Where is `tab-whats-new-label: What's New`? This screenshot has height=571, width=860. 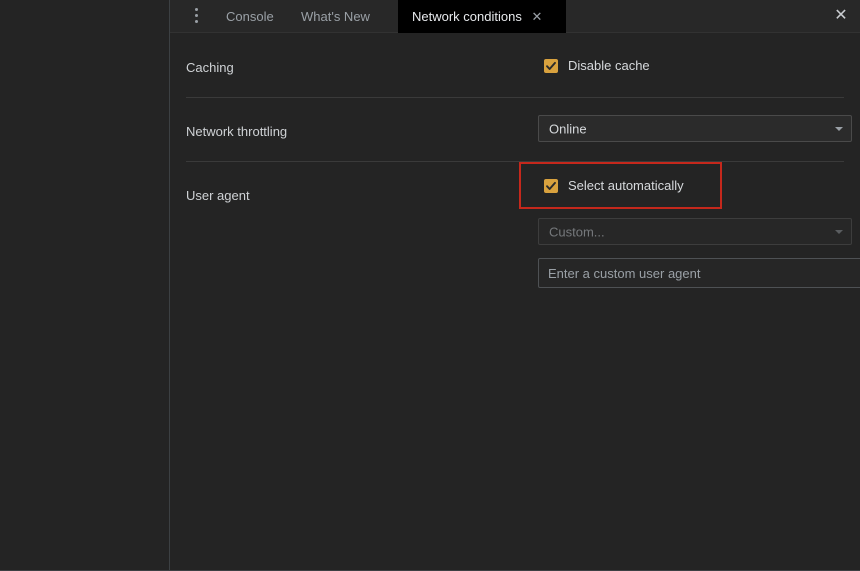
tab-whats-new-label: What's New is located at coordinates (335, 16).